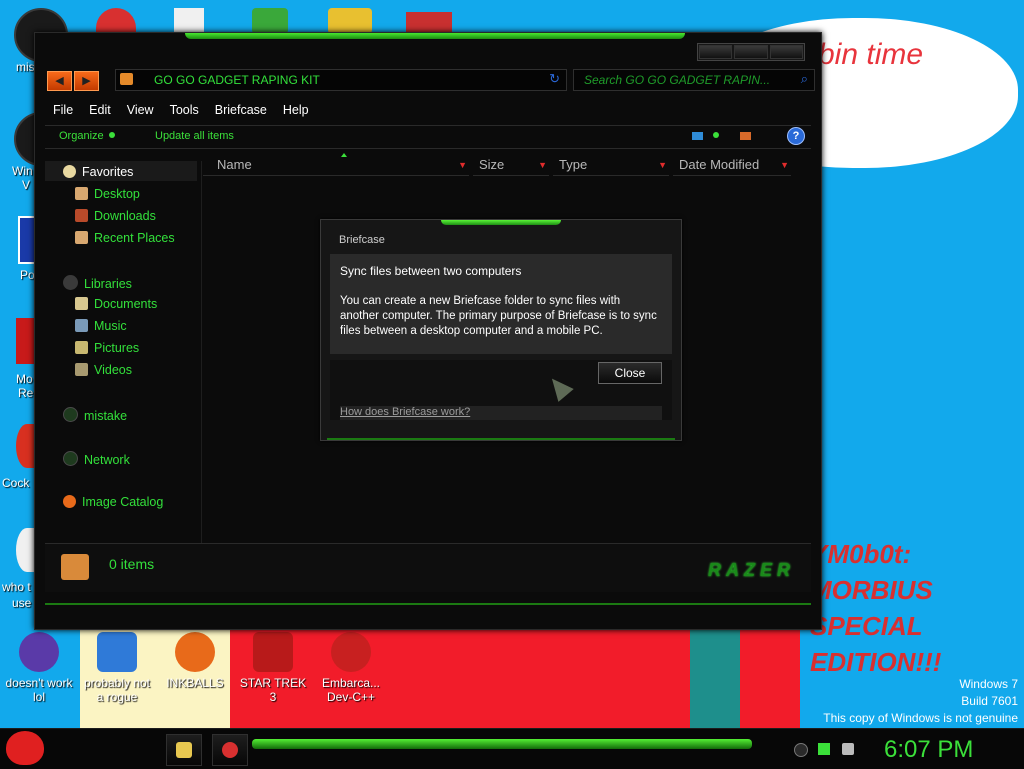 This screenshot has height=769, width=1024. Describe the element at coordinates (697, 136) in the screenshot. I see `change-view-icon` at that location.